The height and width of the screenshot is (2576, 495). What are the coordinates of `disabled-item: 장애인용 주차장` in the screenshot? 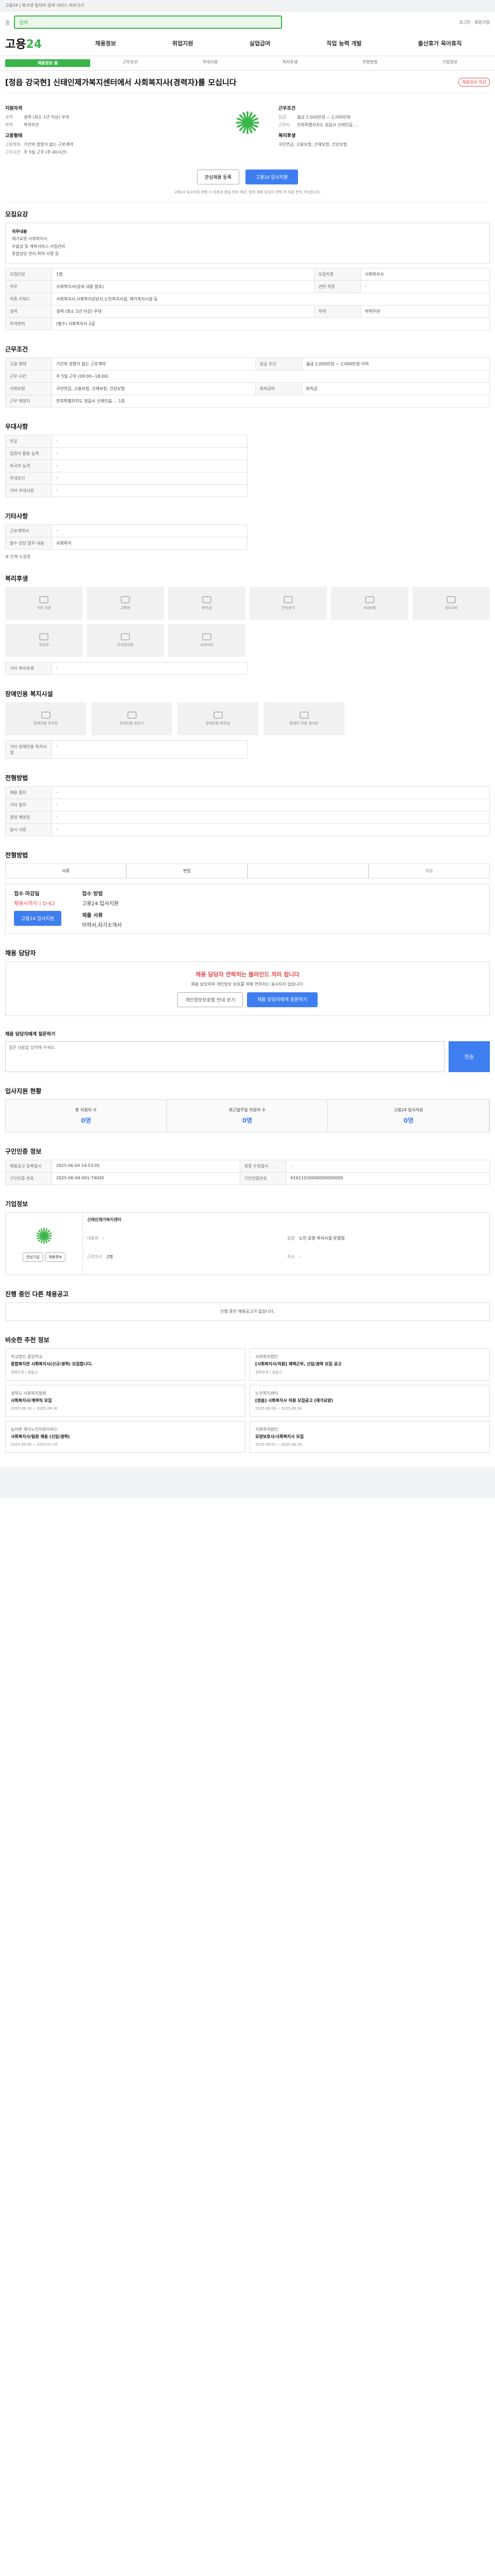 It's located at (45, 718).